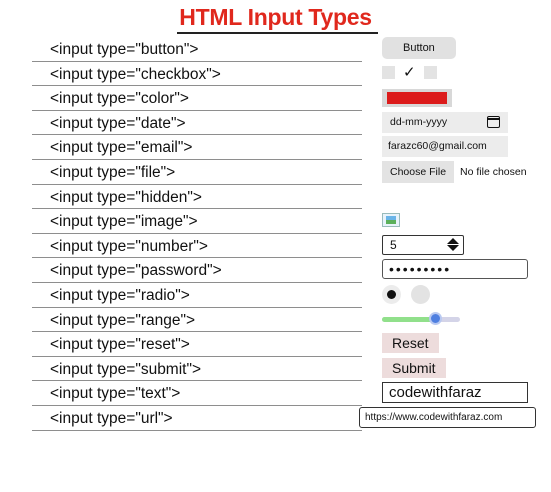  Describe the element at coordinates (287, 123) in the screenshot. I see `row-date: <input type="date"> dd-mm-yyyy` at that location.